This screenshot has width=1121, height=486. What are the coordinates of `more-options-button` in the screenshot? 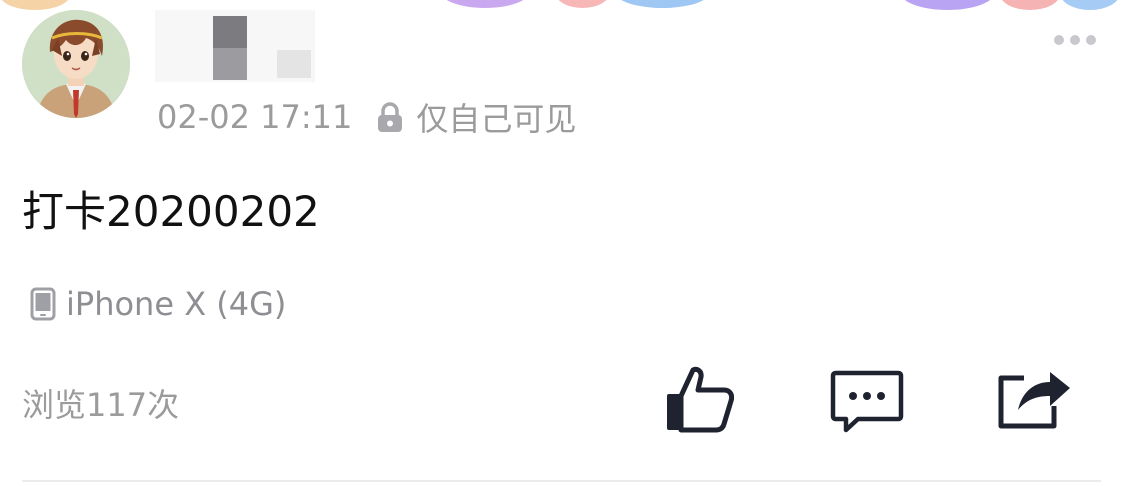 It's located at (1075, 40).